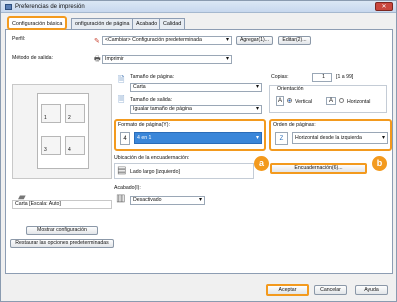 The image size is (397, 302). I want to click on title-bar: Preferencias de impresión ✕, so click(198, 7).